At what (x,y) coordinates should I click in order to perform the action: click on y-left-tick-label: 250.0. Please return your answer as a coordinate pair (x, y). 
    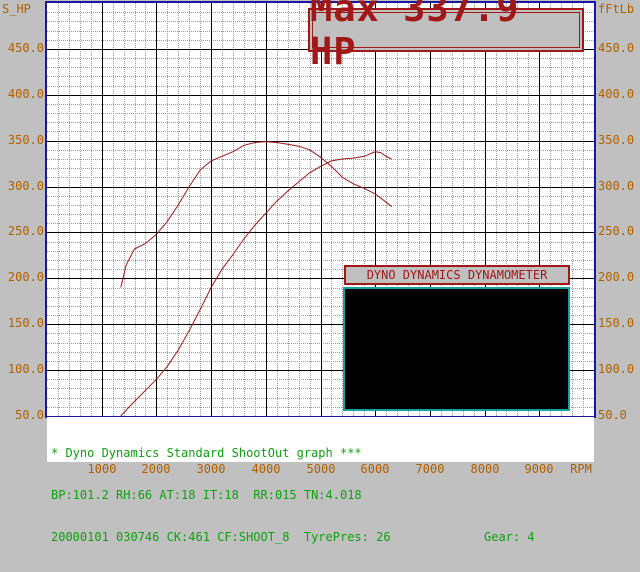
    Looking at the image, I should click on (25, 231).